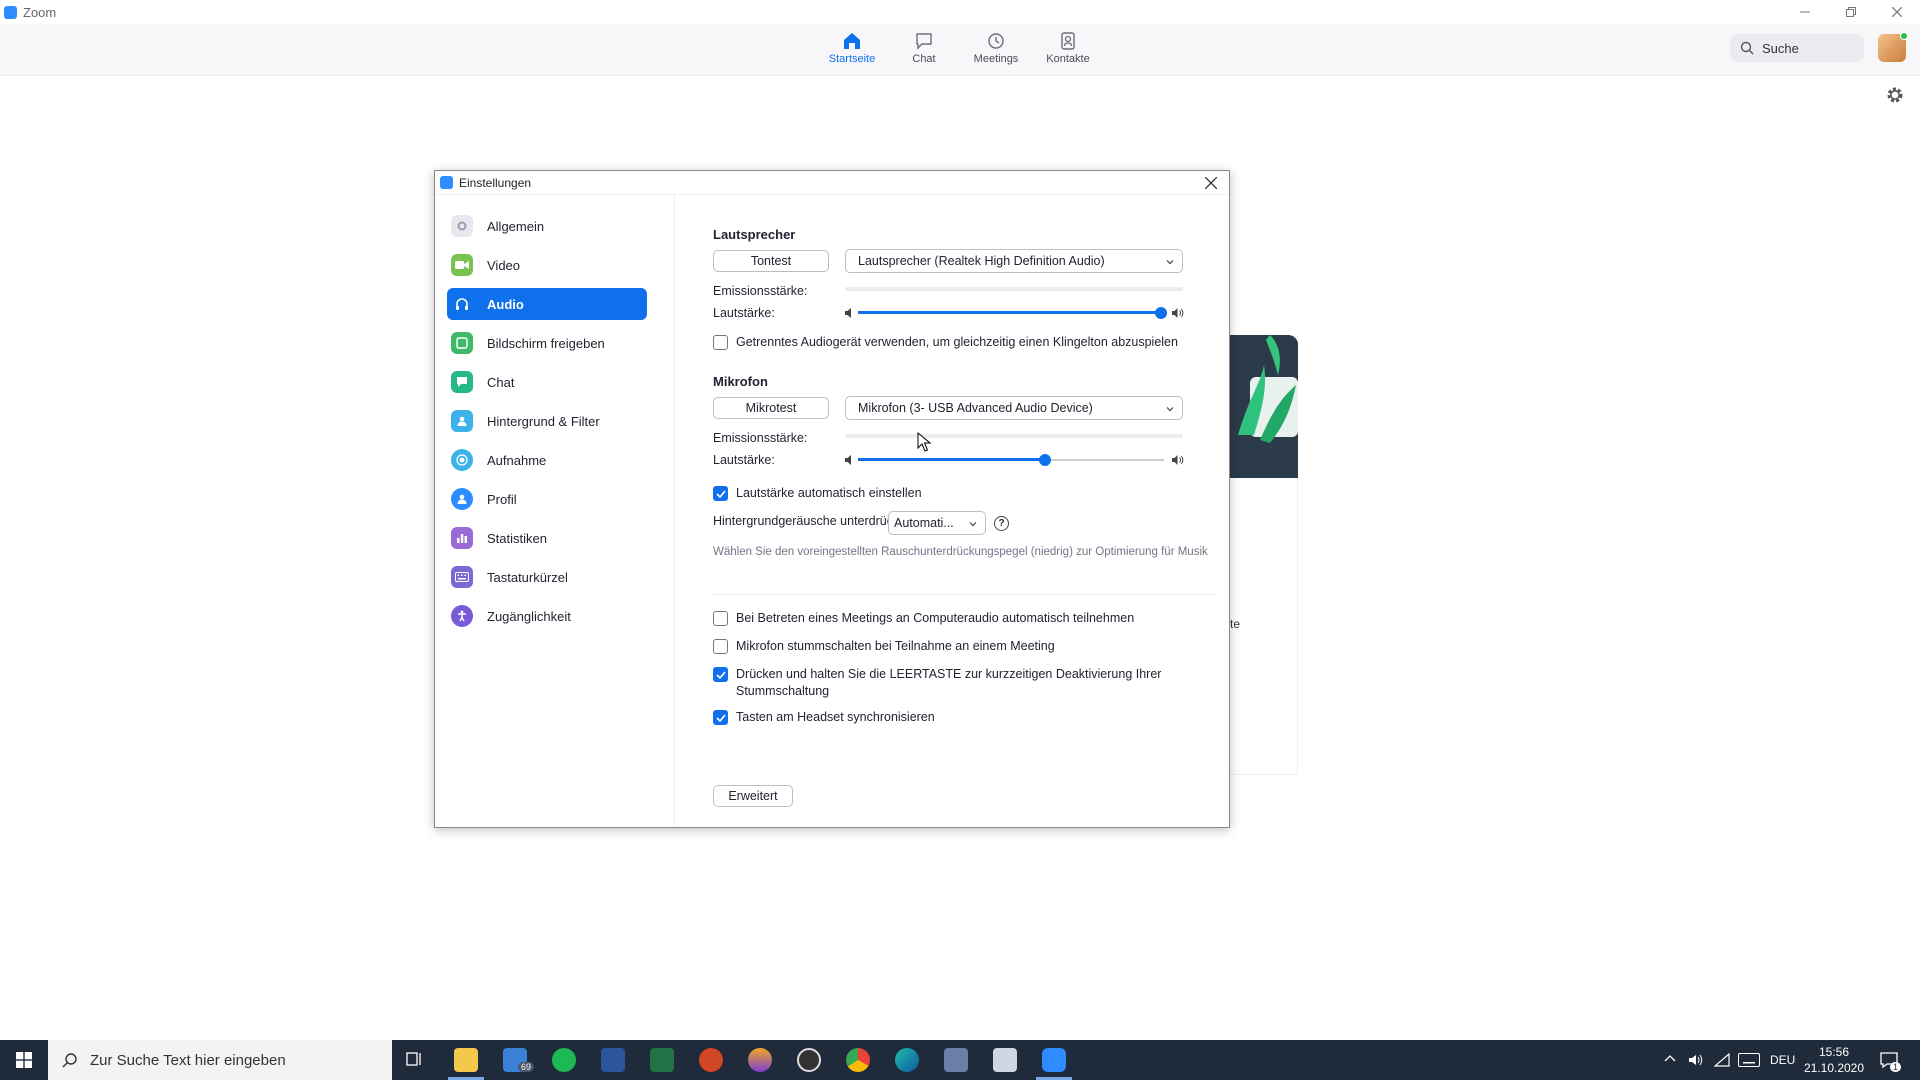  I want to click on section-divider, so click(965, 594).